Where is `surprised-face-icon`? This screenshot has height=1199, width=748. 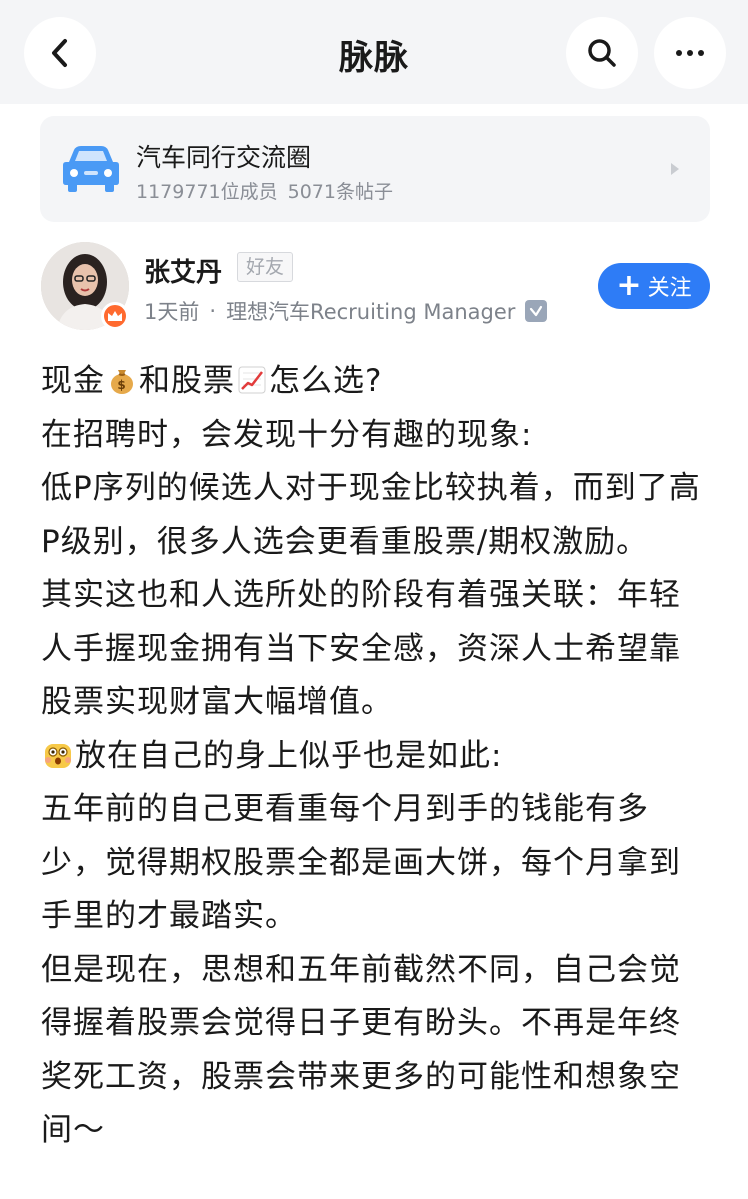 surprised-face-icon is located at coordinates (58, 755).